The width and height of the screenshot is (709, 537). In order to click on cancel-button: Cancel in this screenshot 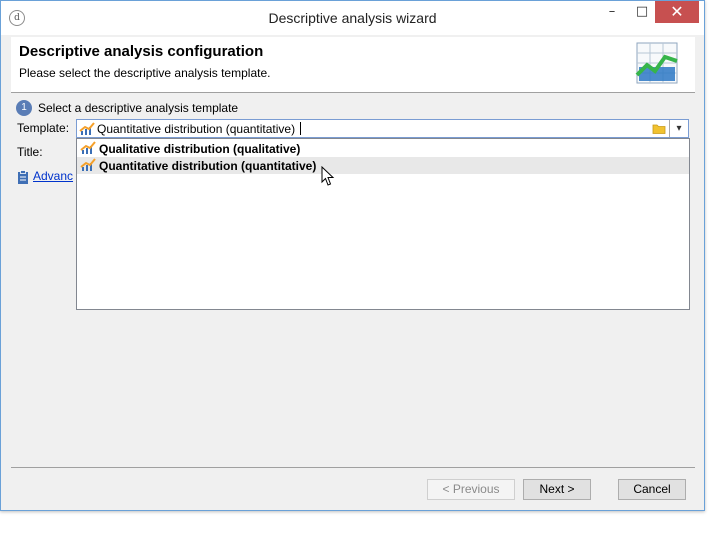, I will do `click(652, 489)`.